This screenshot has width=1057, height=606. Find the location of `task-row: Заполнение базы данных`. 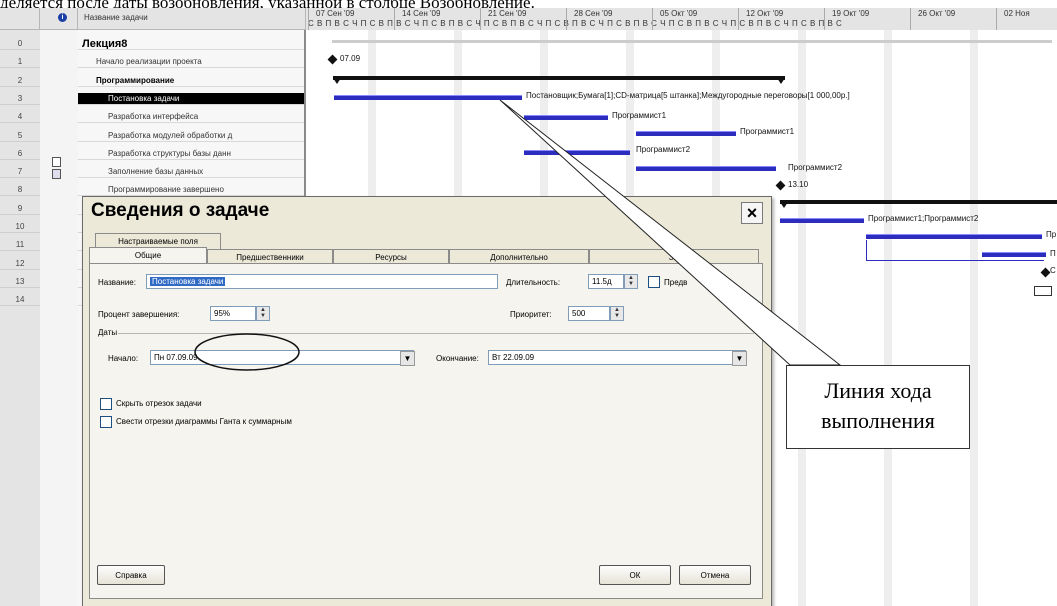

task-row: Заполнение базы данных is located at coordinates (191, 172).